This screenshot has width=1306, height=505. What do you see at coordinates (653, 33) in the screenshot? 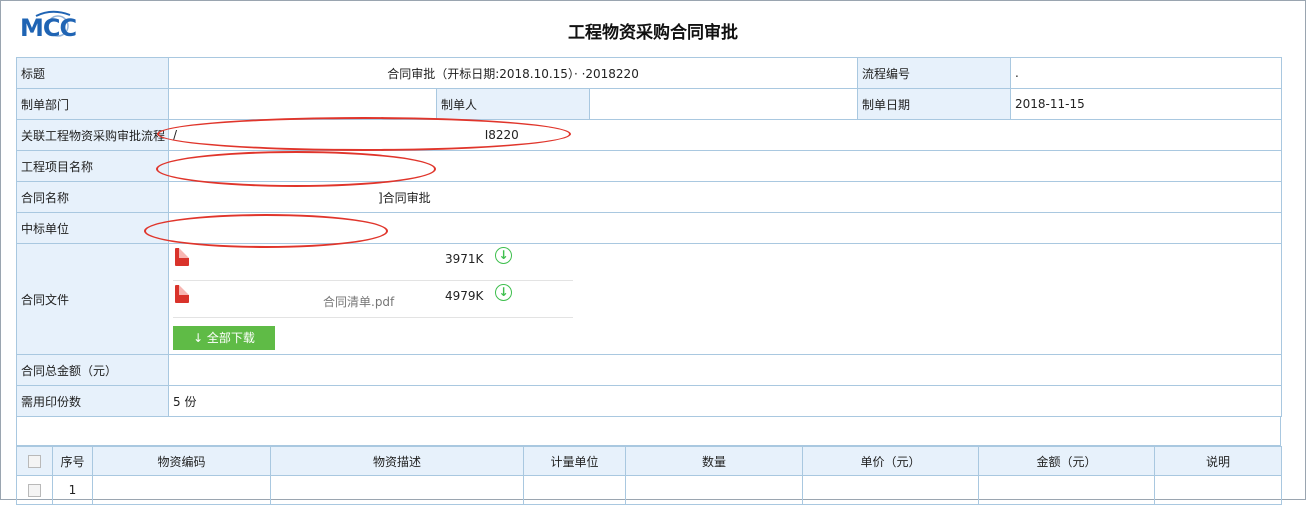
I see `page-title: 工程物资采购合同审批` at bounding box center [653, 33].